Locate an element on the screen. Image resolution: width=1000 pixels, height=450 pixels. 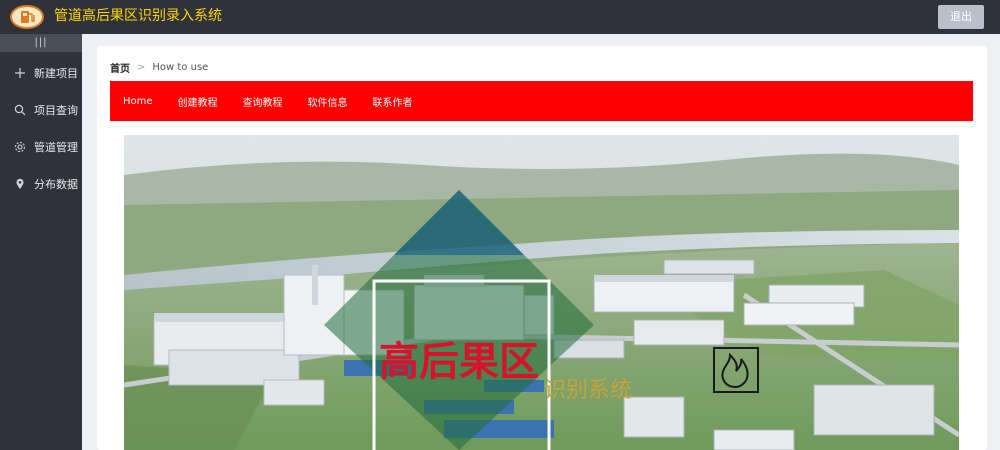
sidebar-item-label: 分布数据 is located at coordinates (56, 184).